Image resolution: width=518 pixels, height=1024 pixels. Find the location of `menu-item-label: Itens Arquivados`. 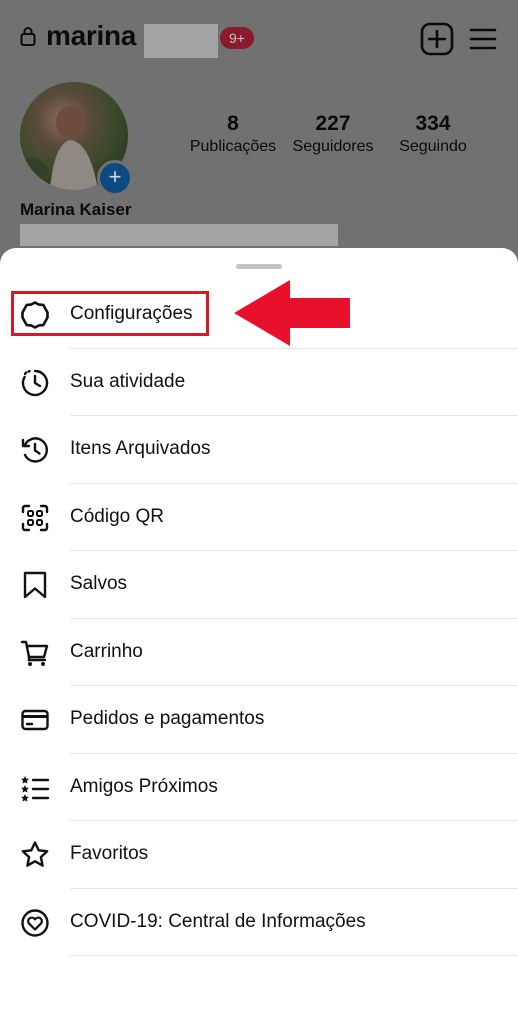

menu-item-label: Itens Arquivados is located at coordinates (140, 448).